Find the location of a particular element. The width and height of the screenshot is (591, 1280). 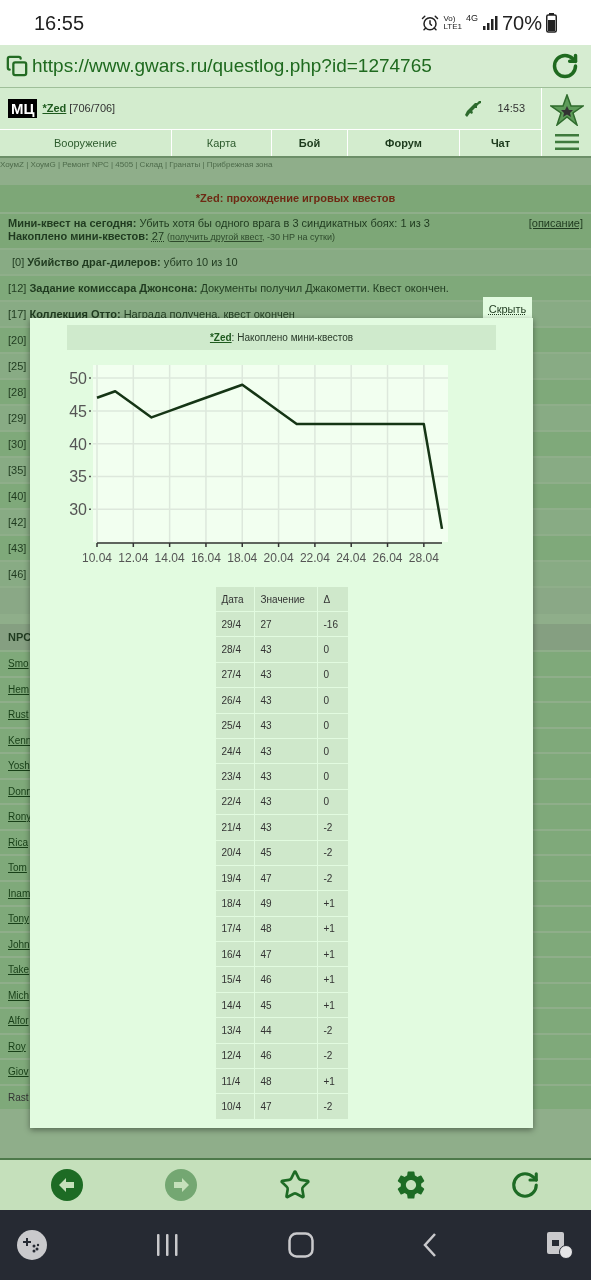

y-tick-label: 30 is located at coordinates (77, 510).